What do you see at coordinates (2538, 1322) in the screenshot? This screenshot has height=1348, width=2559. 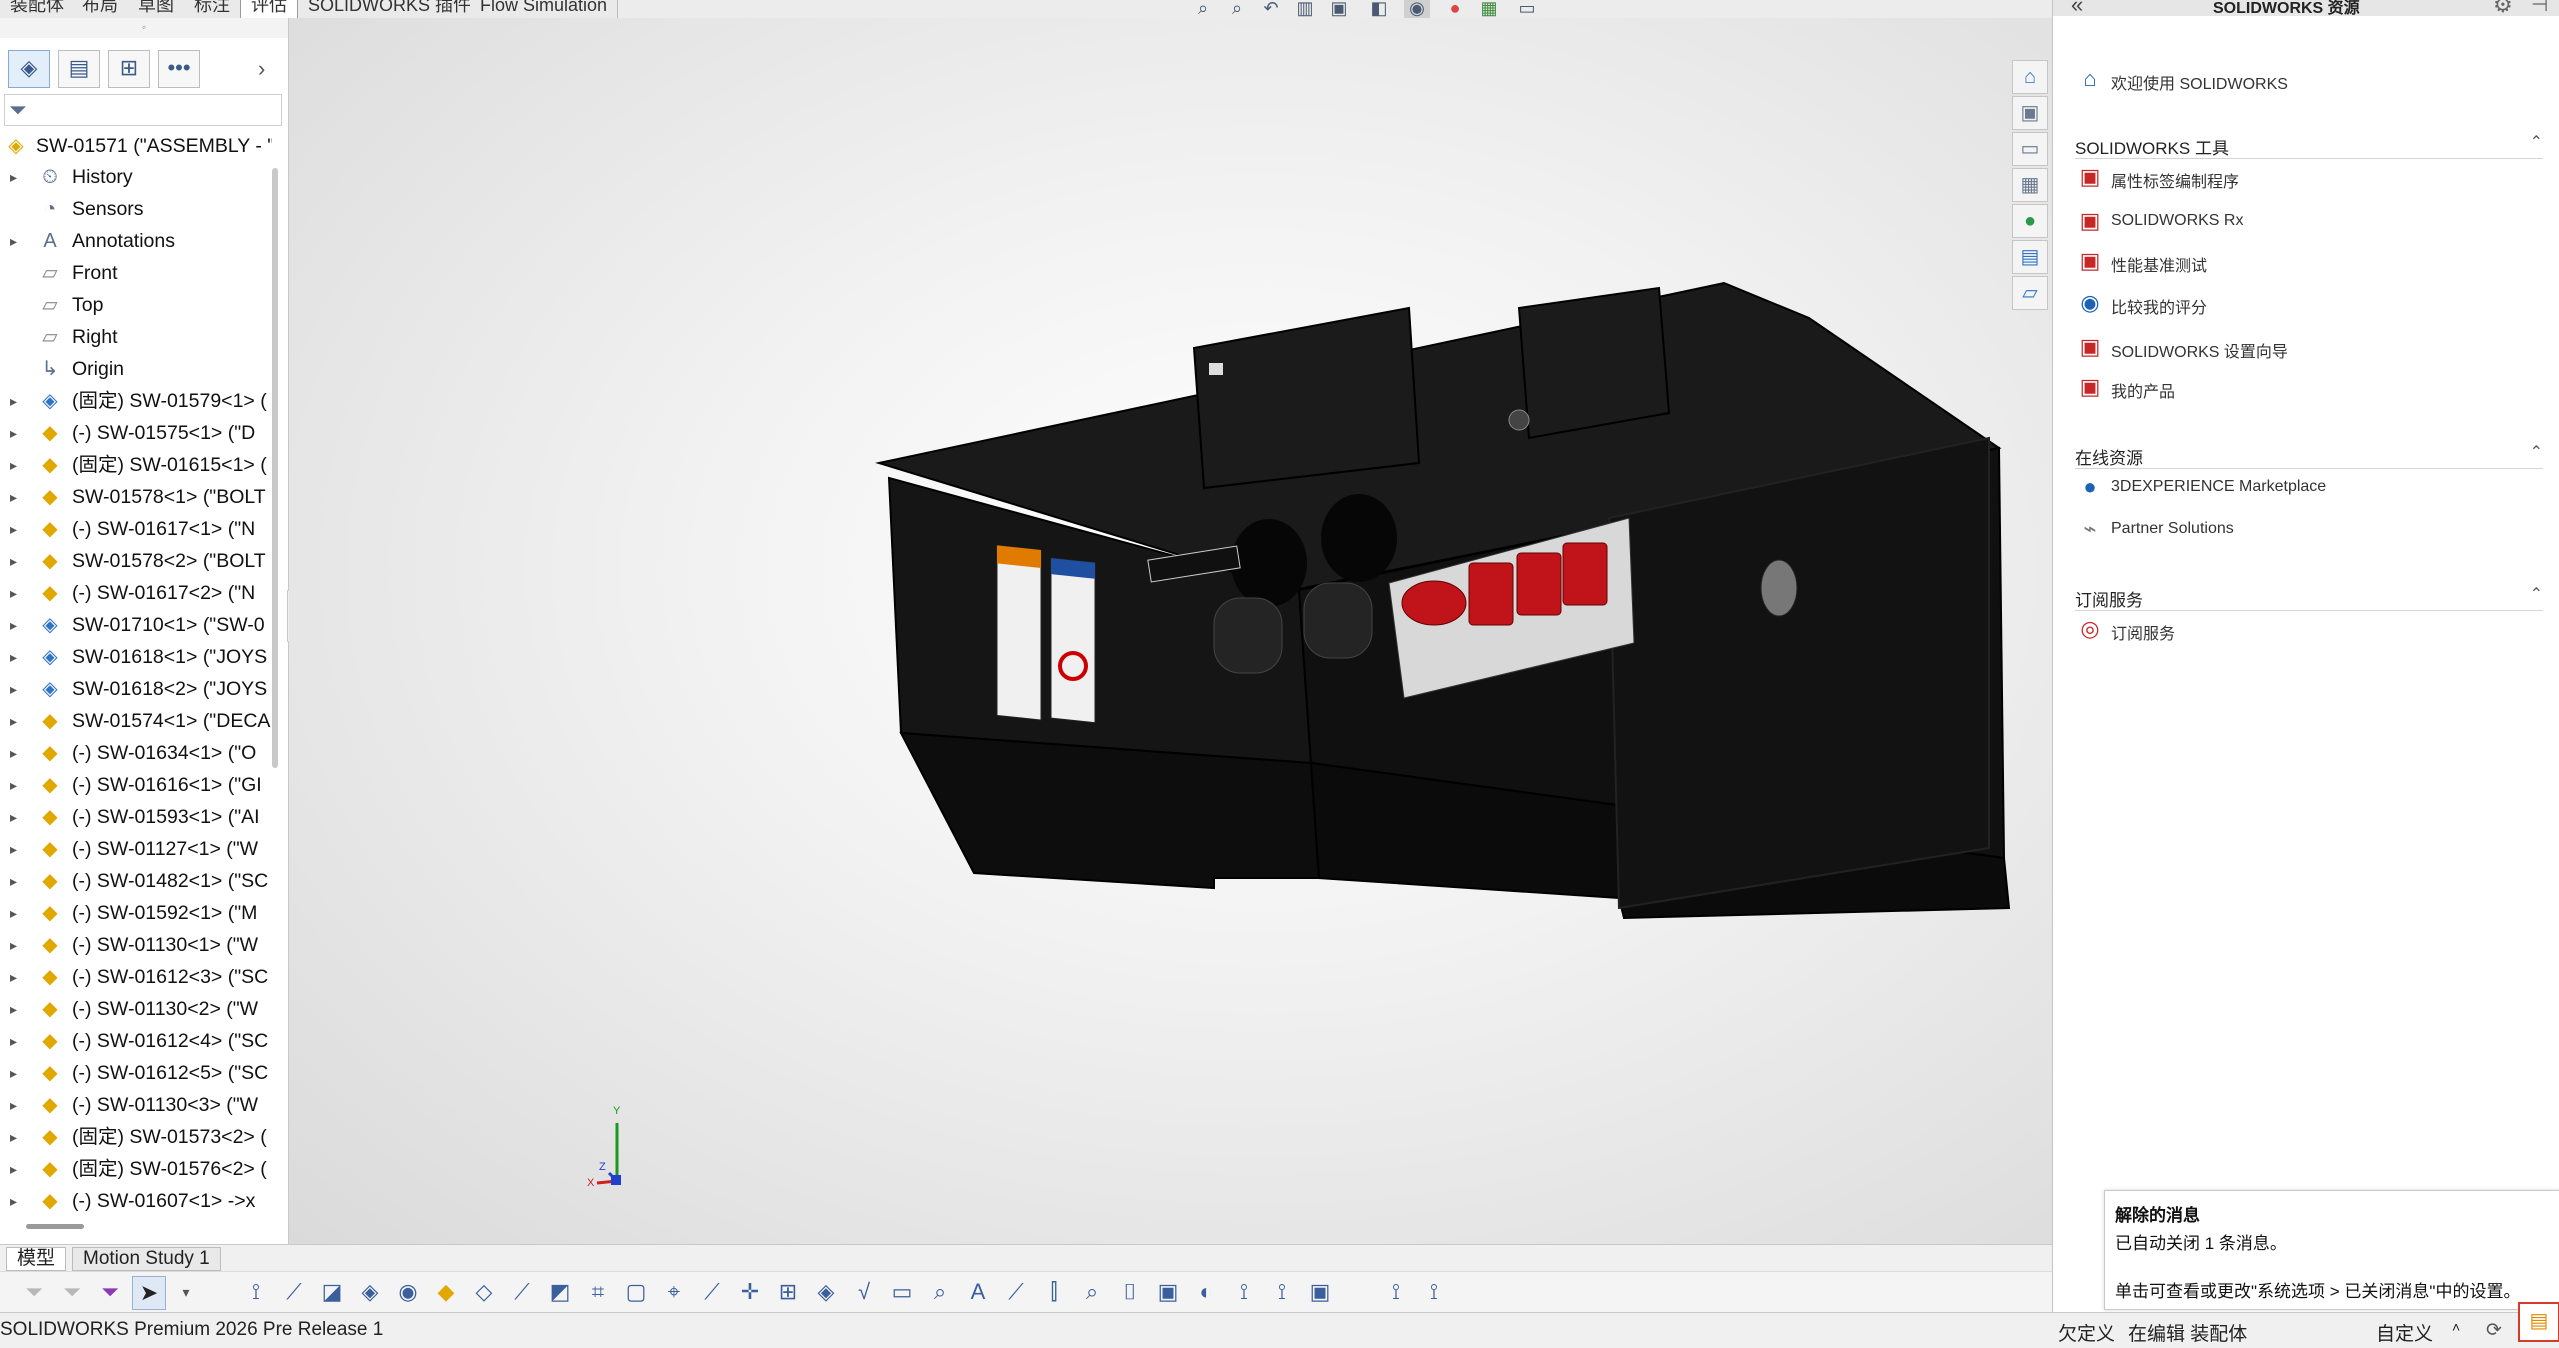 I see `notification-icon: ▤` at bounding box center [2538, 1322].